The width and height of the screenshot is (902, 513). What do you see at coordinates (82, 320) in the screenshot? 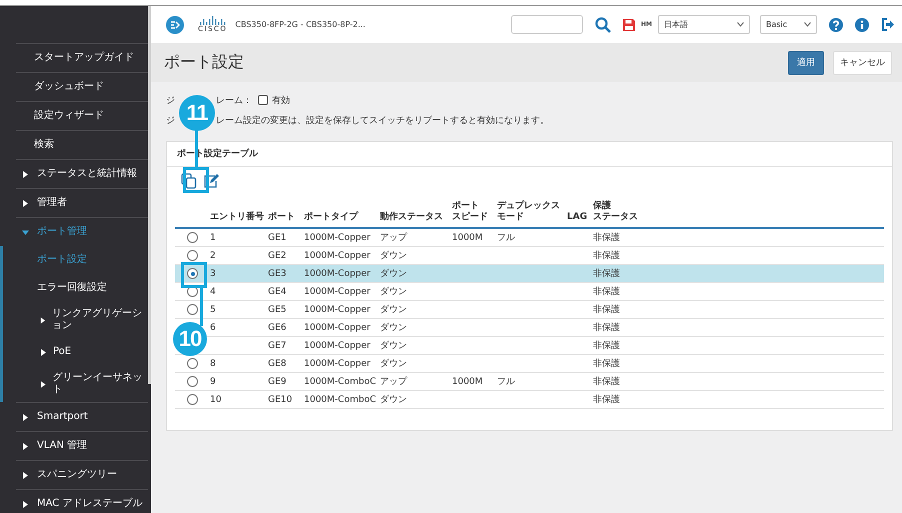
I see `sidebar-item: リンクアグリゲーション` at bounding box center [82, 320].